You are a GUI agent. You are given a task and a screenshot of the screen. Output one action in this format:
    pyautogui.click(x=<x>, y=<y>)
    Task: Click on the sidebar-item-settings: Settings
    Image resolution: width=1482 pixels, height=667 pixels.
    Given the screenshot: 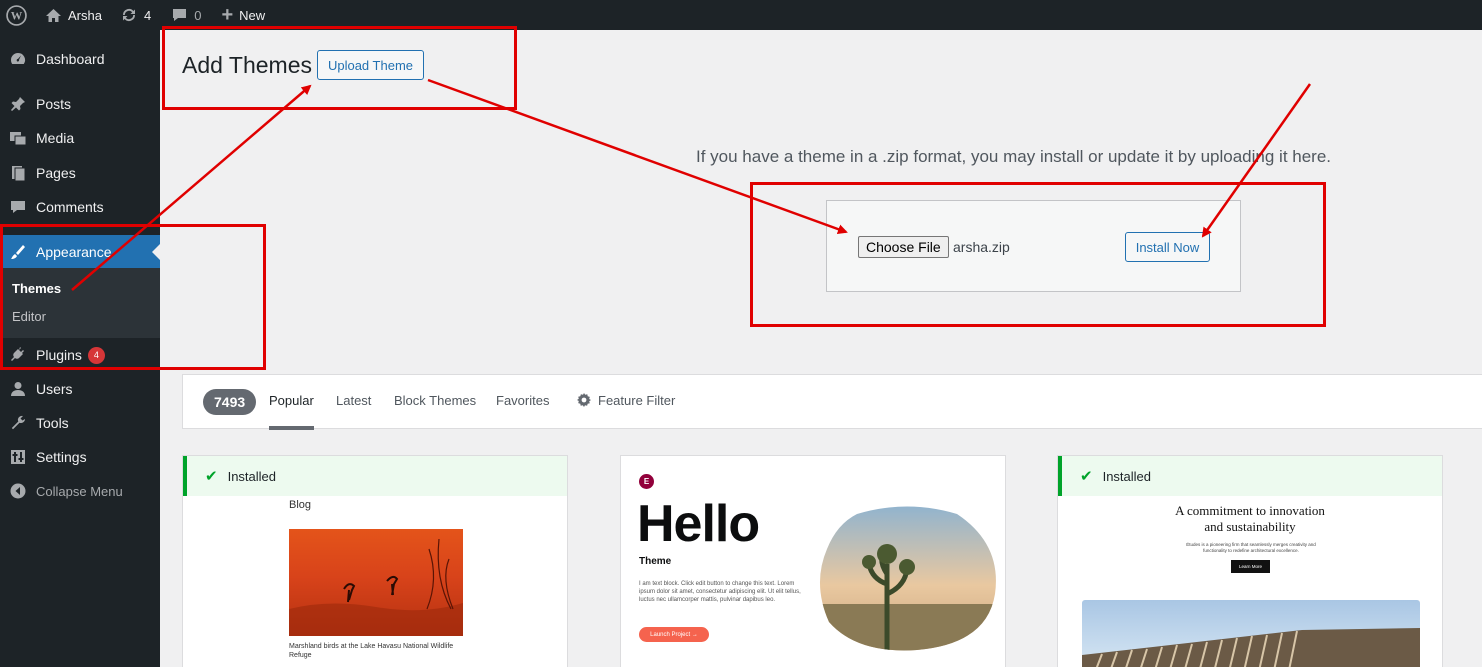 What is the action you would take?
    pyautogui.click(x=80, y=457)
    